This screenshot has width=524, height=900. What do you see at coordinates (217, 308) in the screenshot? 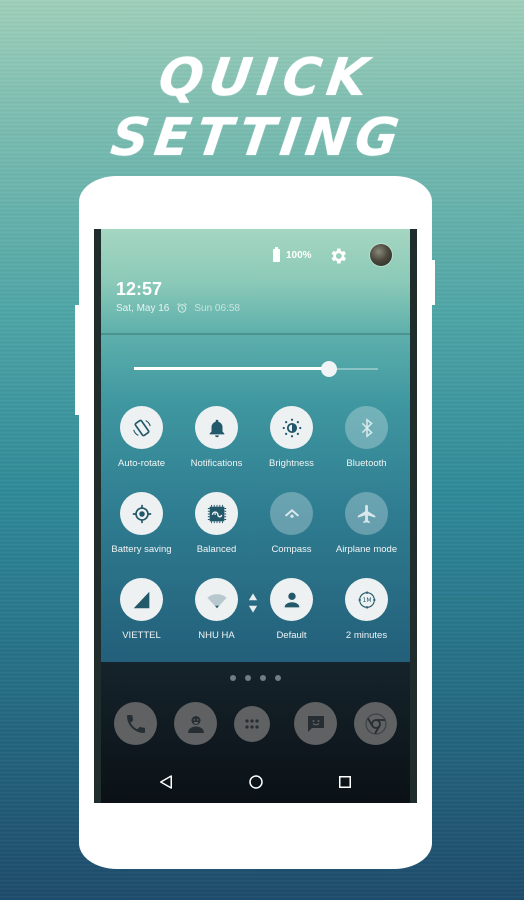
I see `next-alarm-time: Sun 06:58` at bounding box center [217, 308].